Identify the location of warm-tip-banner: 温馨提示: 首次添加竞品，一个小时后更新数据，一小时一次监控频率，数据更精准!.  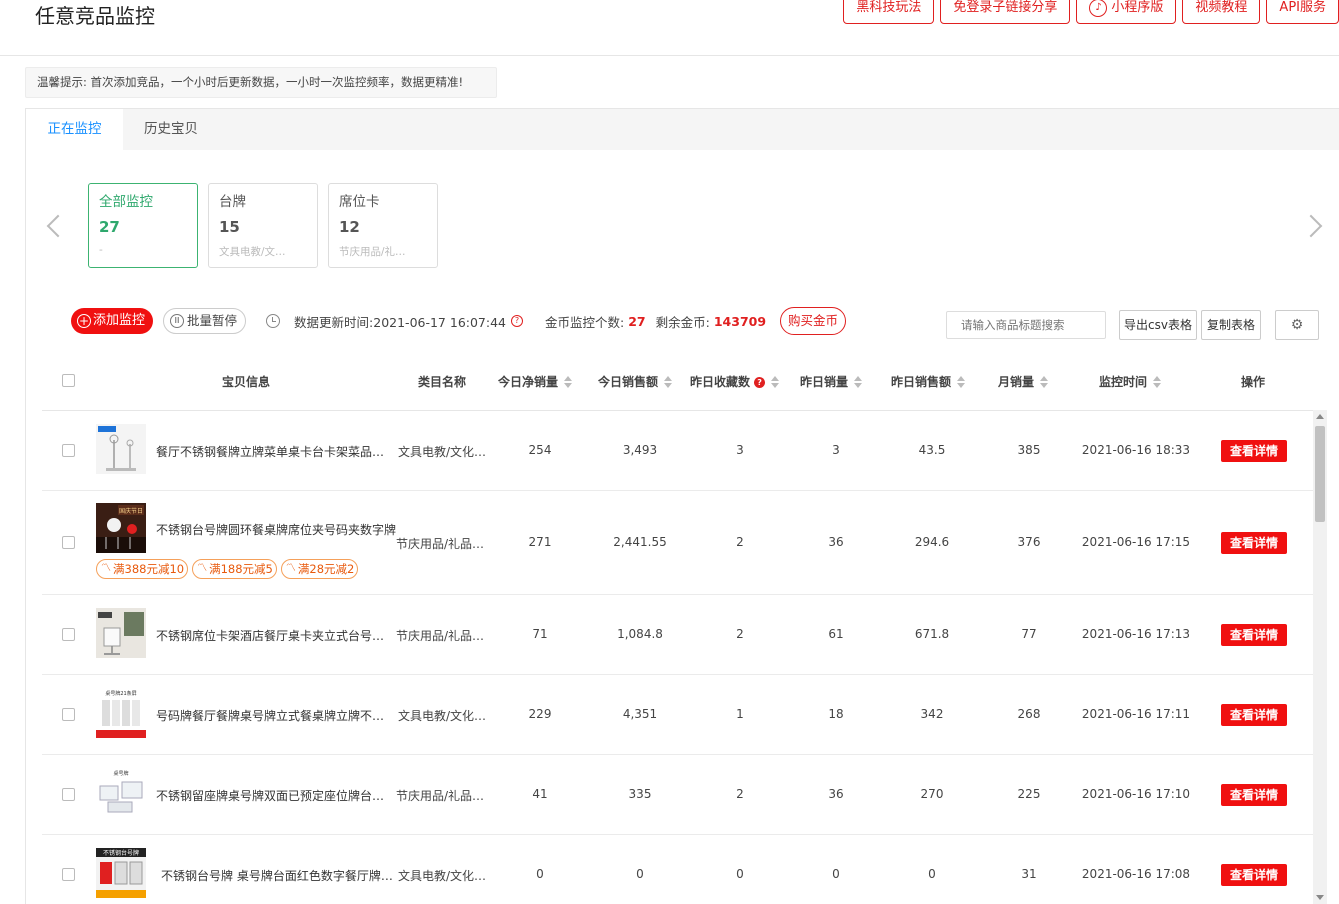
(261, 82).